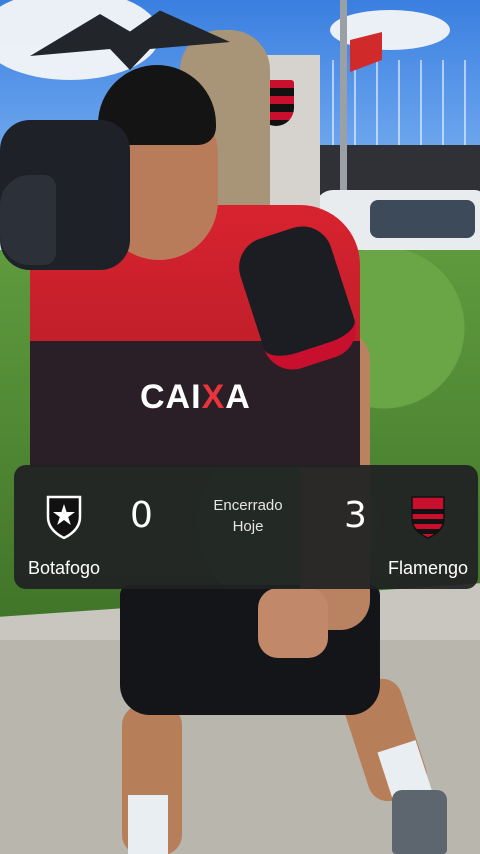  Describe the element at coordinates (419, 822) in the screenshot. I see `right-shoe` at that location.